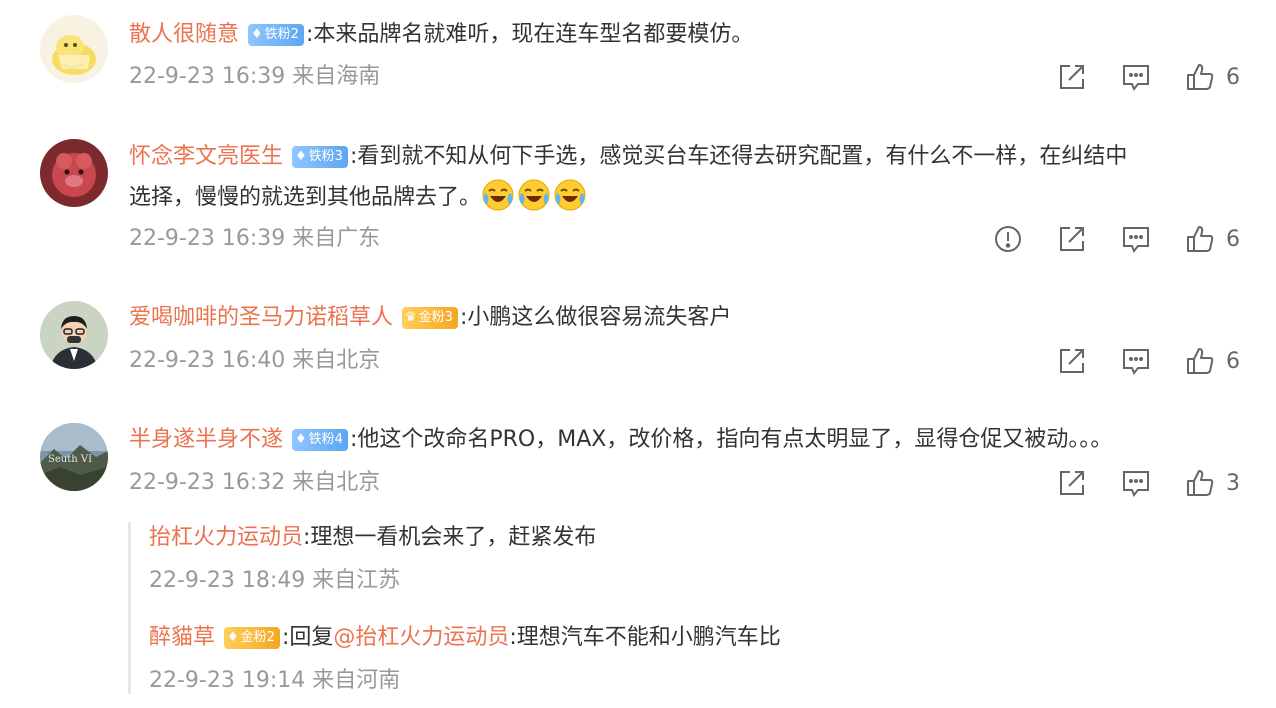 The image size is (1276, 708). What do you see at coordinates (206, 156) in the screenshot?
I see `username-link: 怀念李文亮医生` at bounding box center [206, 156].